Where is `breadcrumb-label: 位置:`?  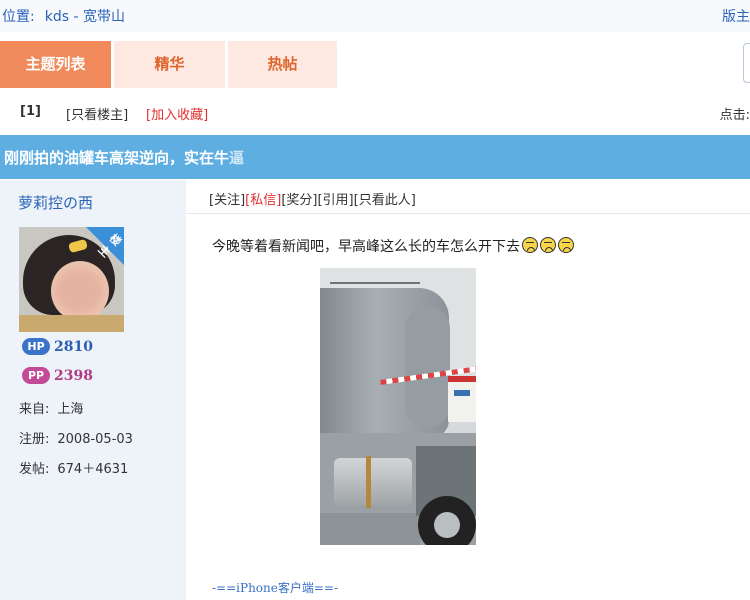 breadcrumb-label: 位置: is located at coordinates (18, 17).